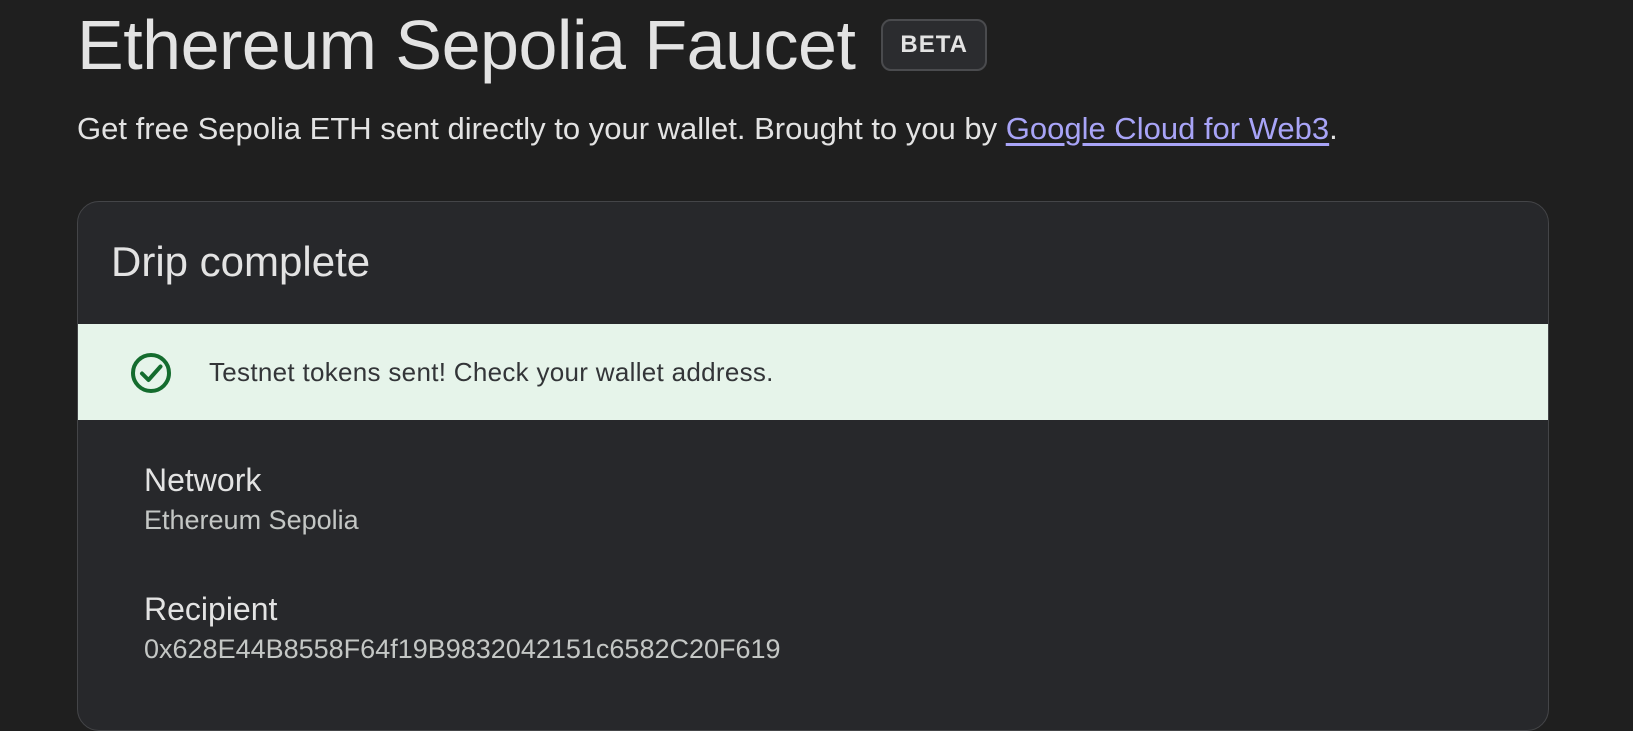  I want to click on beta-badge: BETA, so click(934, 45).